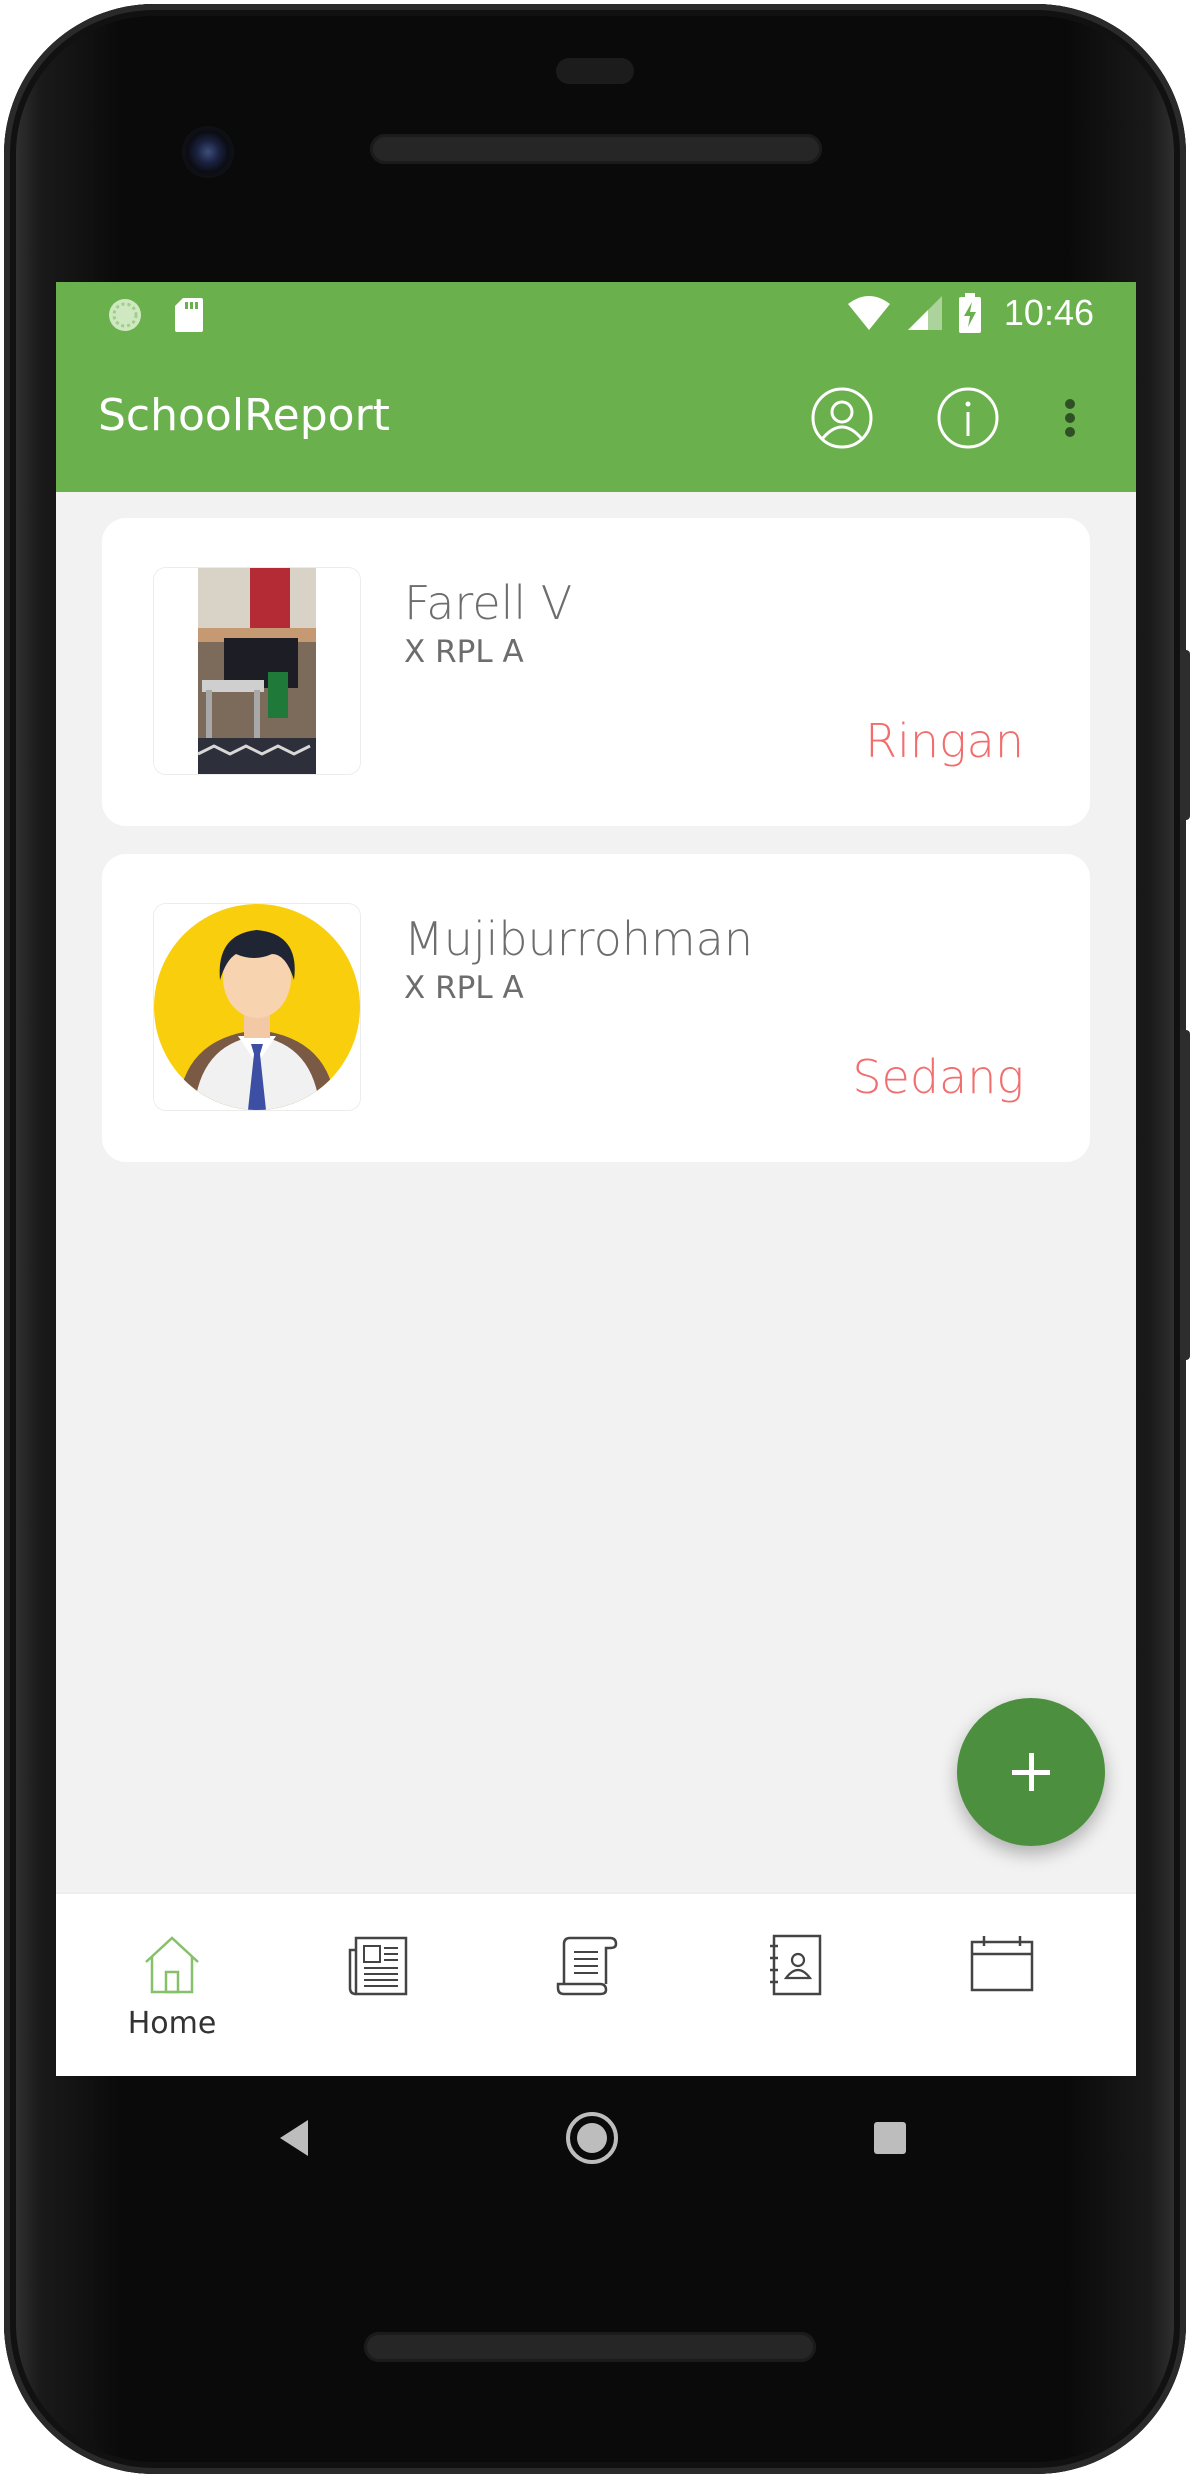 Image resolution: width=1194 pixels, height=2480 pixels. Describe the element at coordinates (1070, 418) in the screenshot. I see `overflow-menu-icon` at that location.